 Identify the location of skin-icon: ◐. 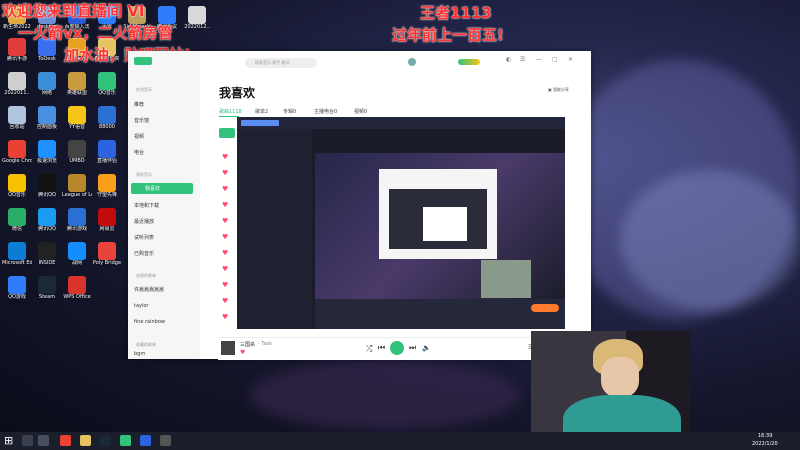
(508, 59).